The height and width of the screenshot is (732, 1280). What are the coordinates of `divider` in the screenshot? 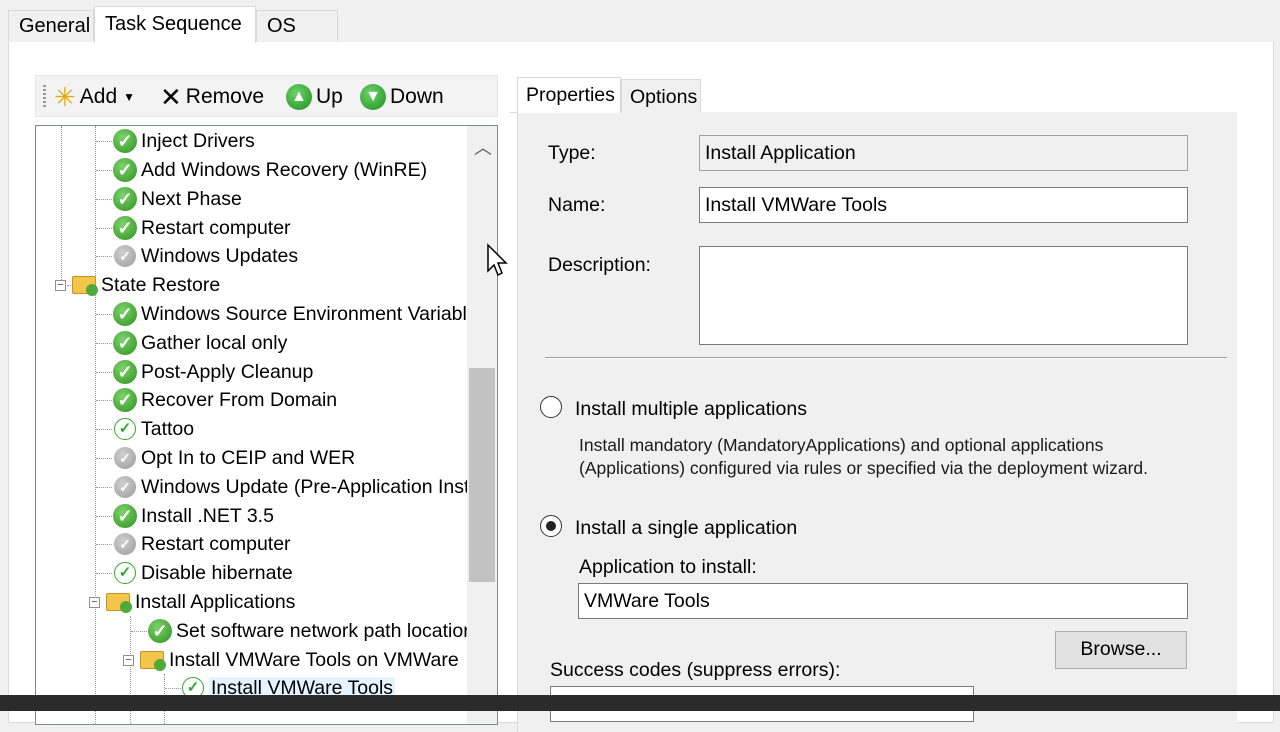 It's located at (886, 358).